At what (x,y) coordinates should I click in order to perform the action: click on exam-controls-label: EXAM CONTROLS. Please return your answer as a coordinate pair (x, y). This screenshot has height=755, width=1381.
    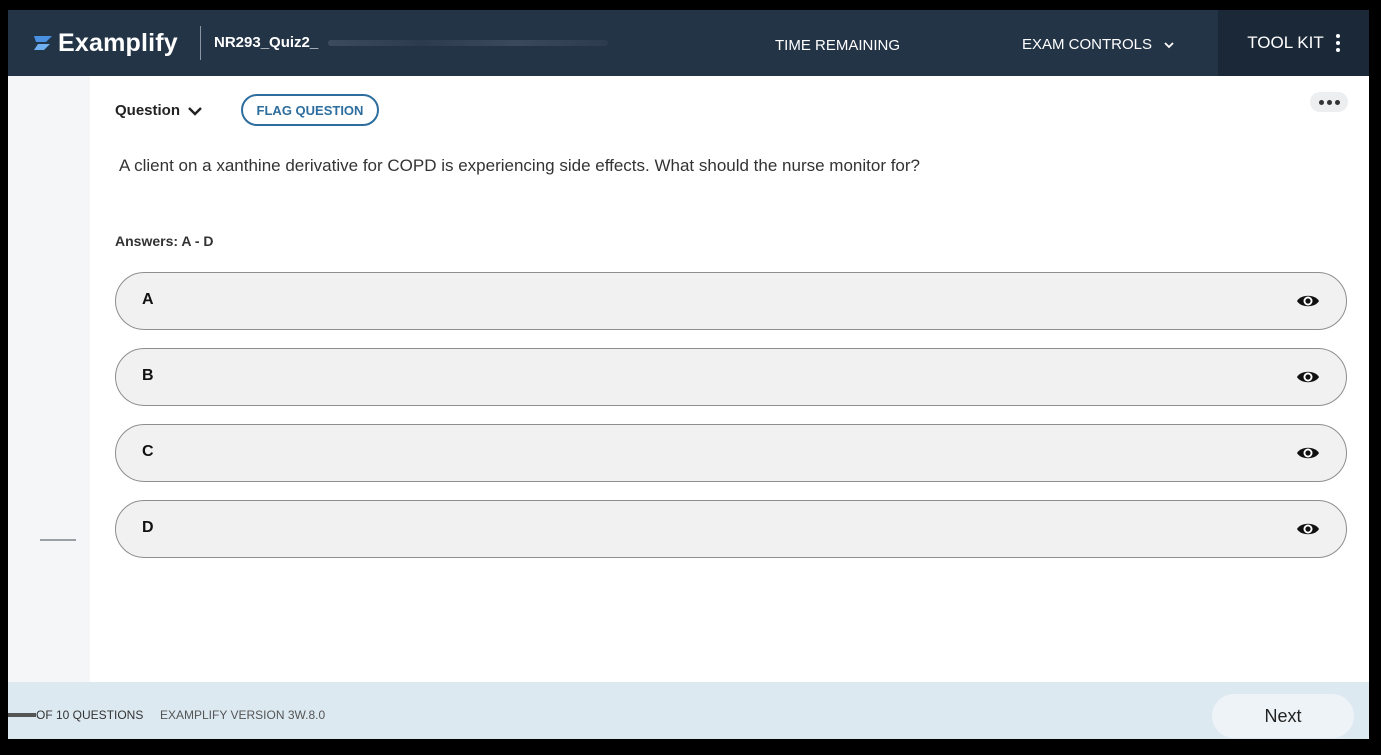
    Looking at the image, I should click on (1087, 44).